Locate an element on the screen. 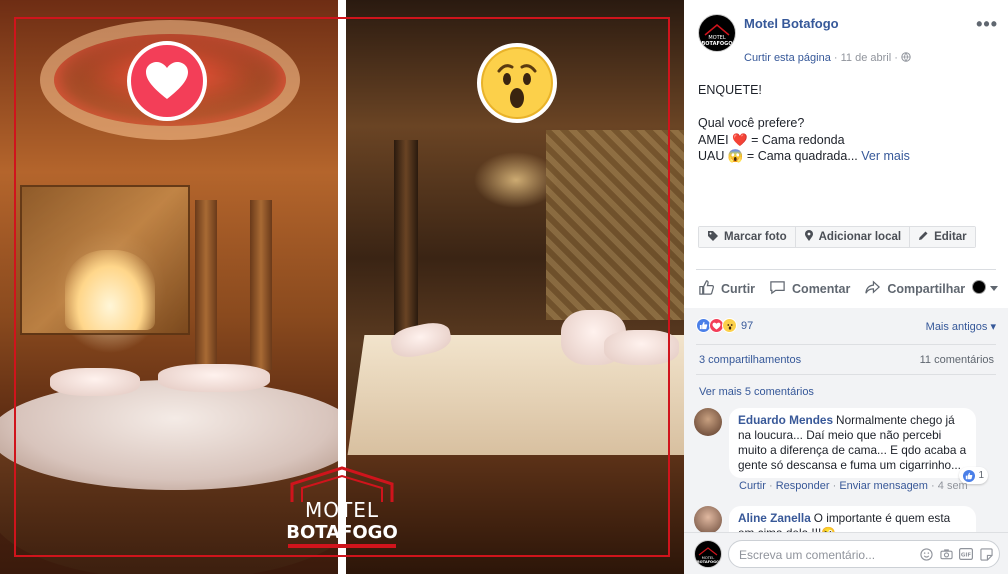 Image resolution: width=1008 pixels, height=574 pixels. shares-link: 3 compartilhamentos is located at coordinates (750, 360).